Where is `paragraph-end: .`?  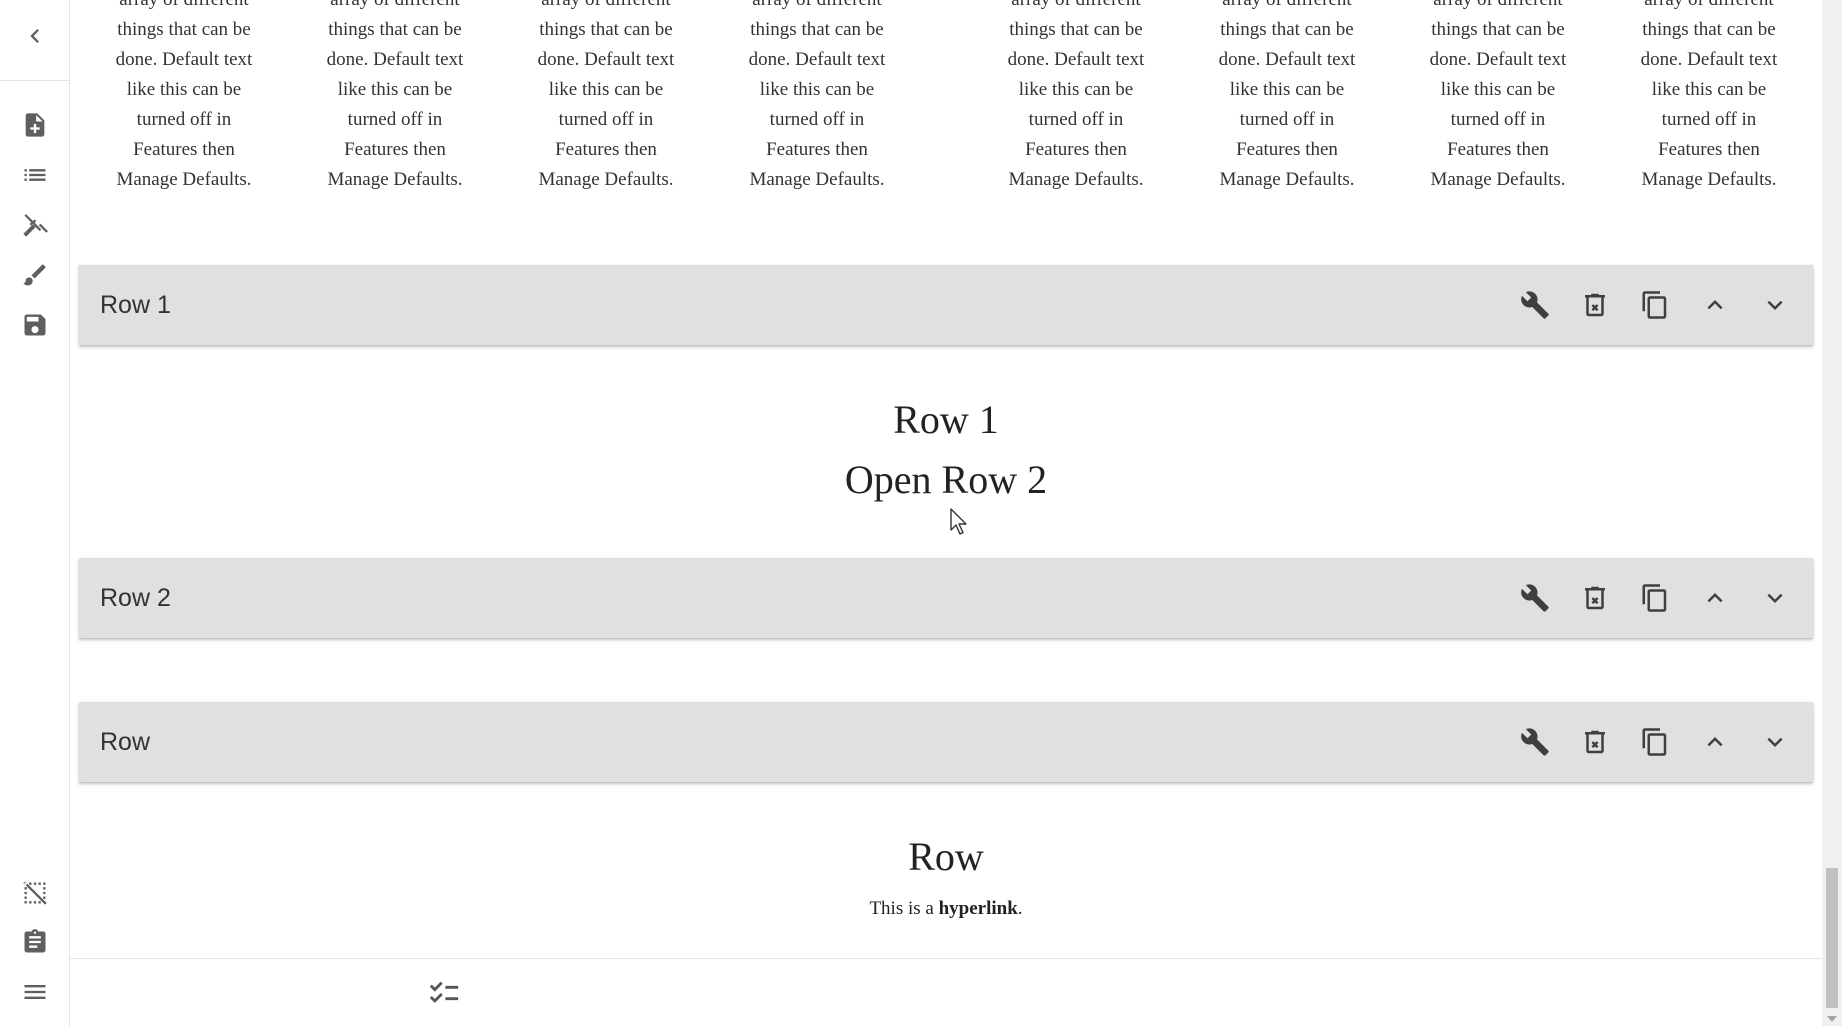 paragraph-end: . is located at coordinates (1020, 908).